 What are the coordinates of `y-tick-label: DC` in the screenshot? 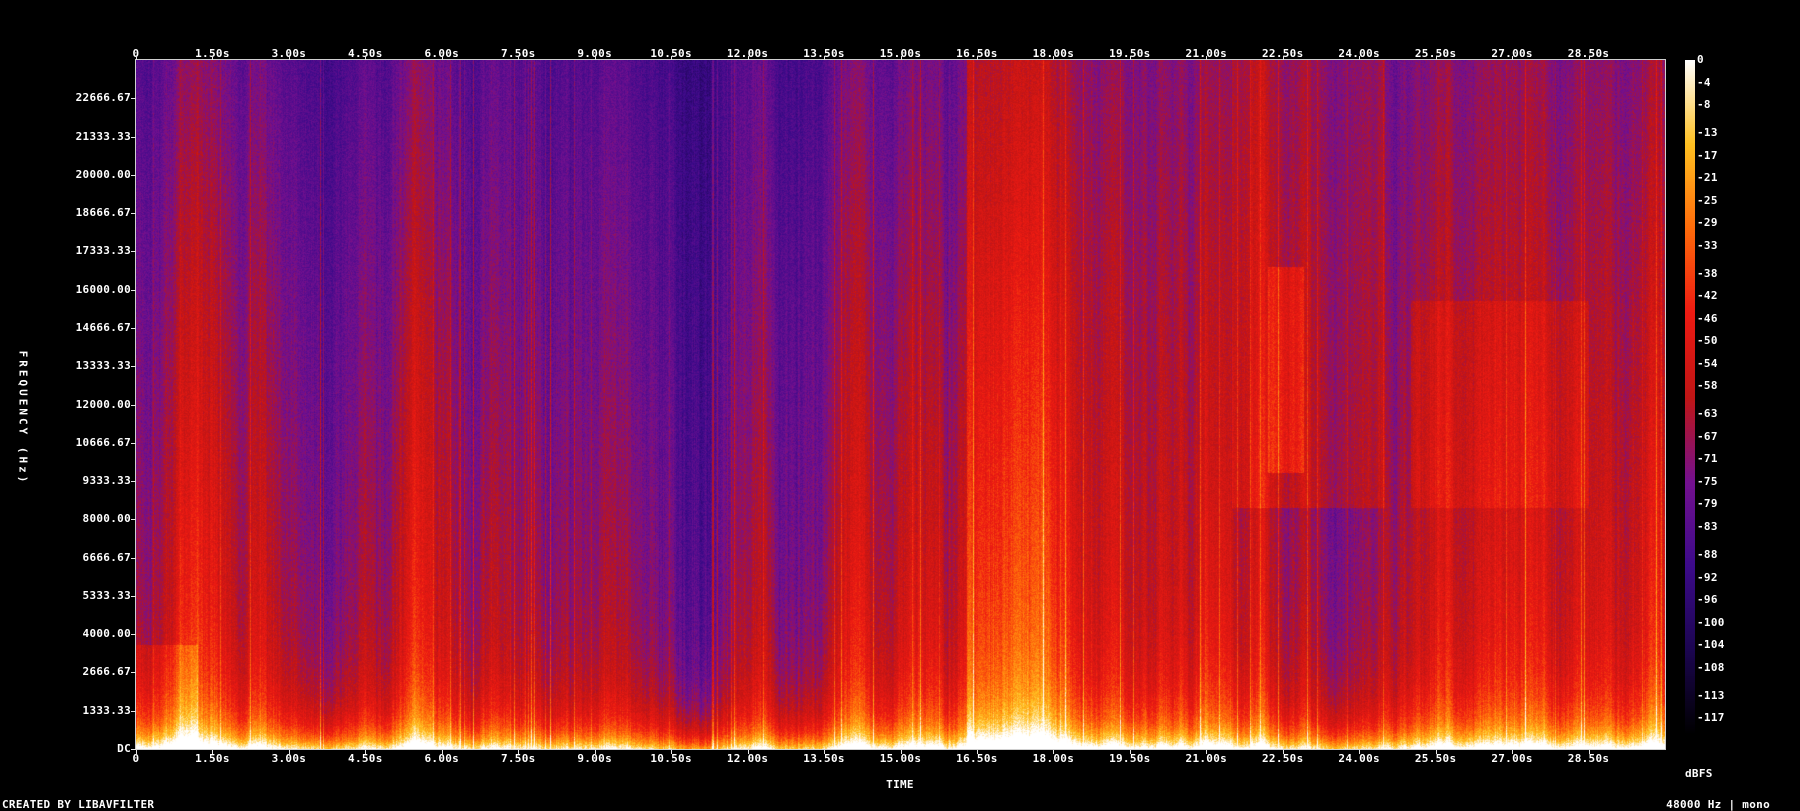 It's located at (124, 748).